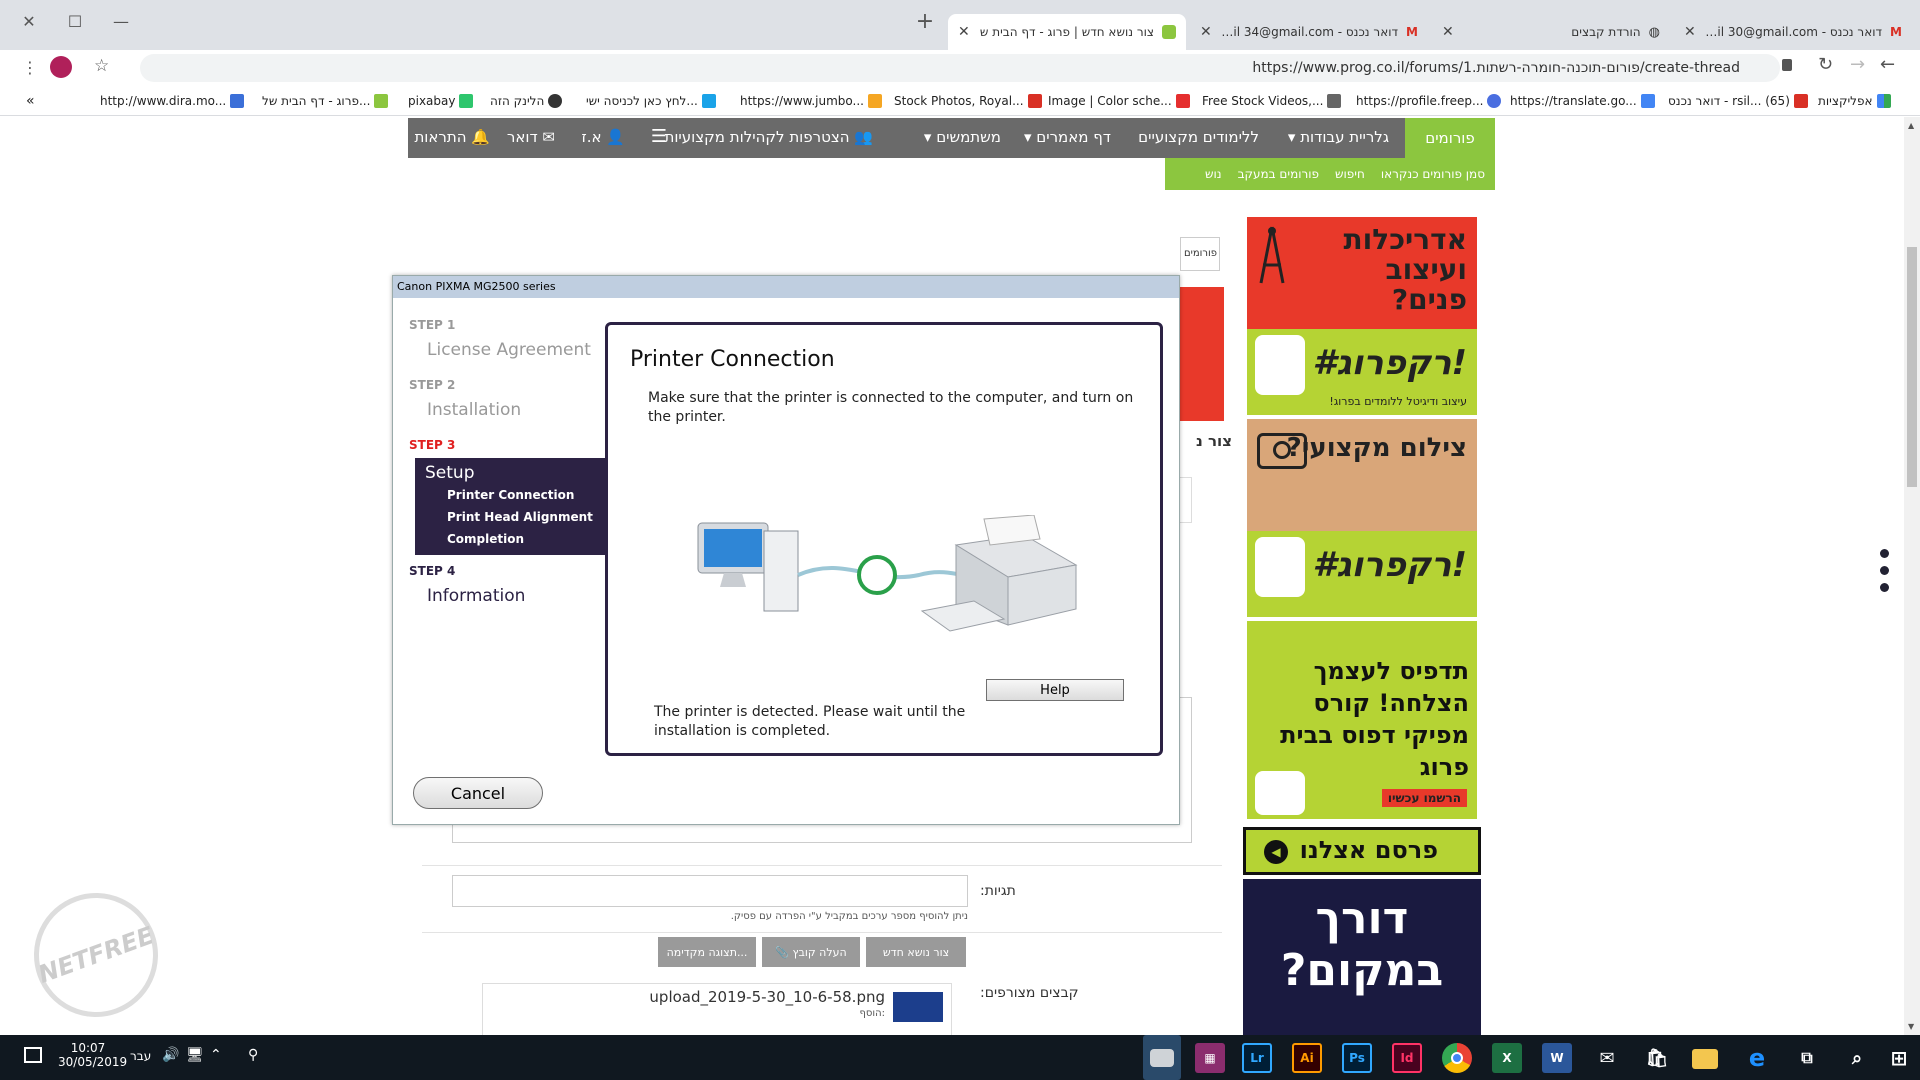 Image resolution: width=1920 pixels, height=1080 pixels. Describe the element at coordinates (1551, 32) in the screenshot. I see `tab-downloads: ◍ הורדת קבצים ✕` at that location.